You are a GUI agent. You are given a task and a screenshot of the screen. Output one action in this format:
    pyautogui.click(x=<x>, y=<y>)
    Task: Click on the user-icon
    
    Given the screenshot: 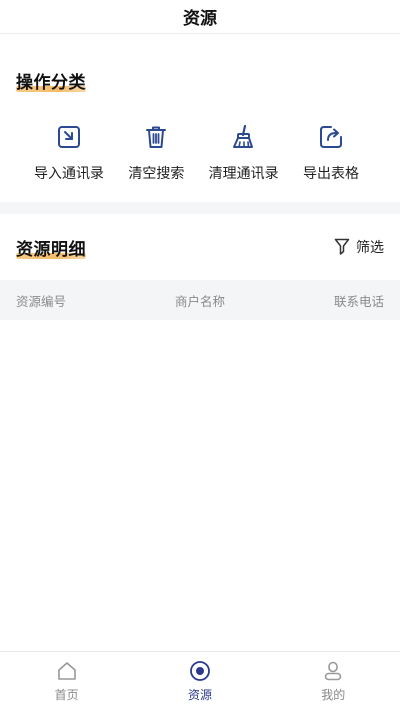 What is the action you would take?
    pyautogui.click(x=333, y=671)
    